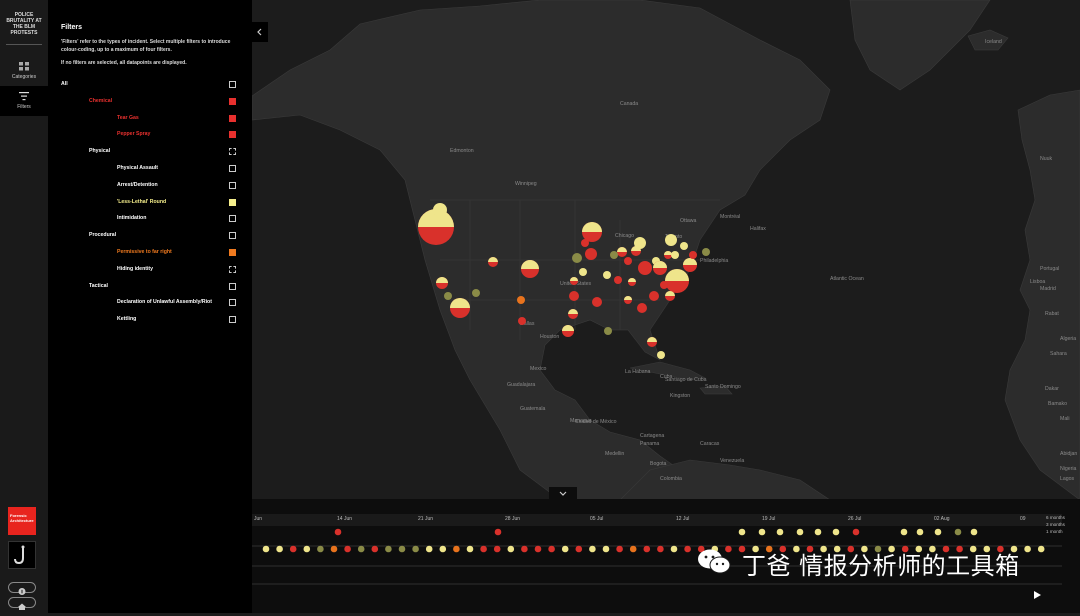 Image resolution: width=1080 pixels, height=616 pixels. What do you see at coordinates (141, 202) in the screenshot?
I see `filter-item-label: 'Less-Lethal' Round` at bounding box center [141, 202].